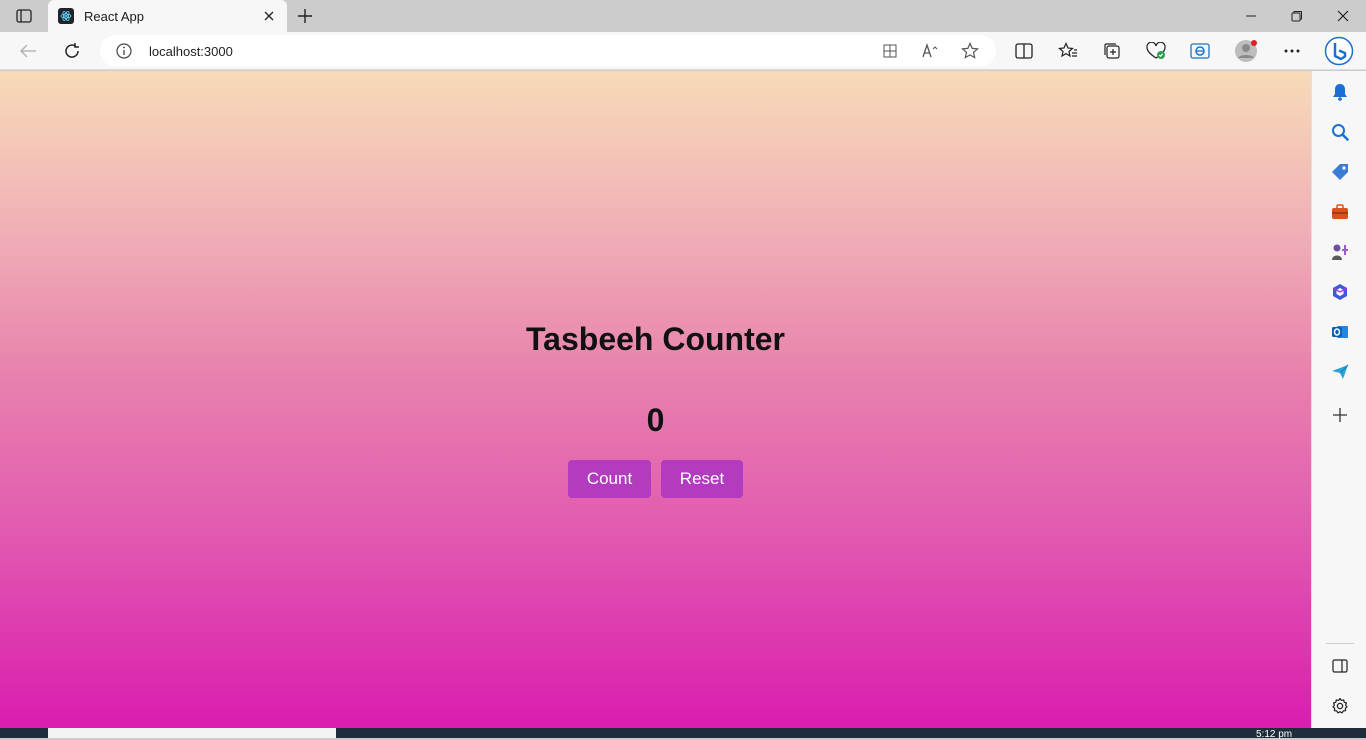  I want to click on close-tab-icon, so click(269, 16).